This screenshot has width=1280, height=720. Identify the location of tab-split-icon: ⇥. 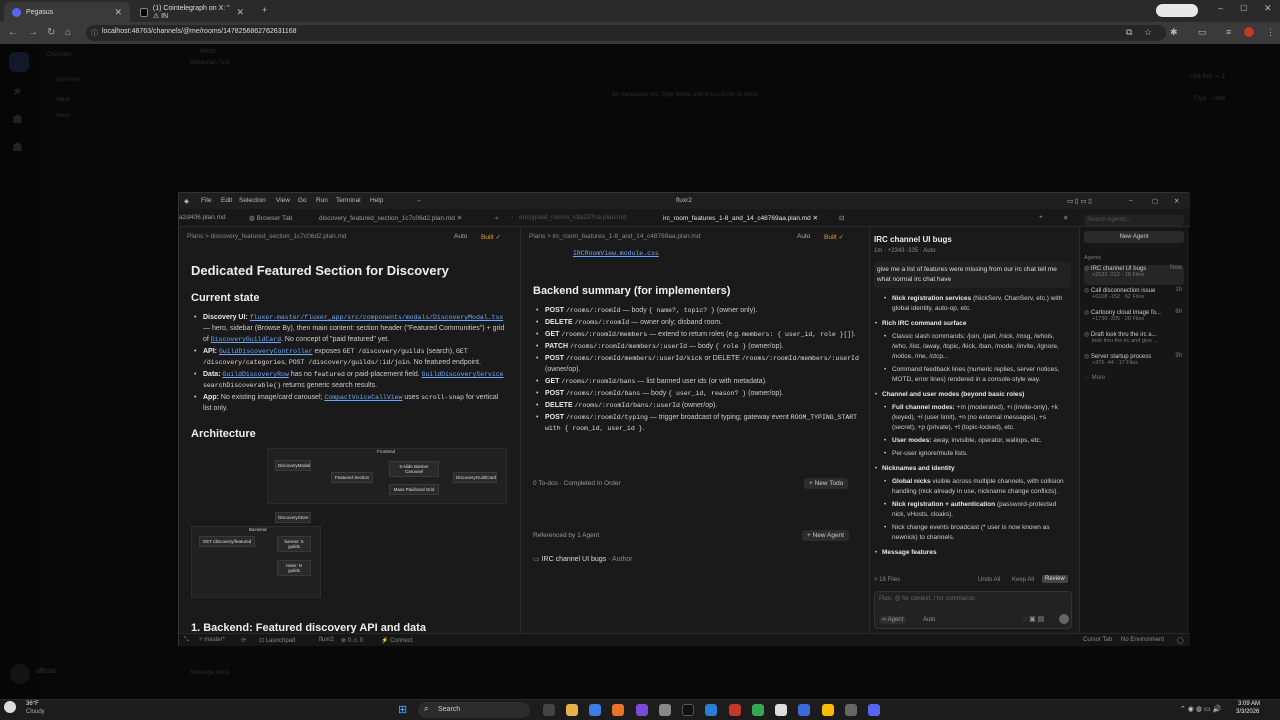
(495, 218).